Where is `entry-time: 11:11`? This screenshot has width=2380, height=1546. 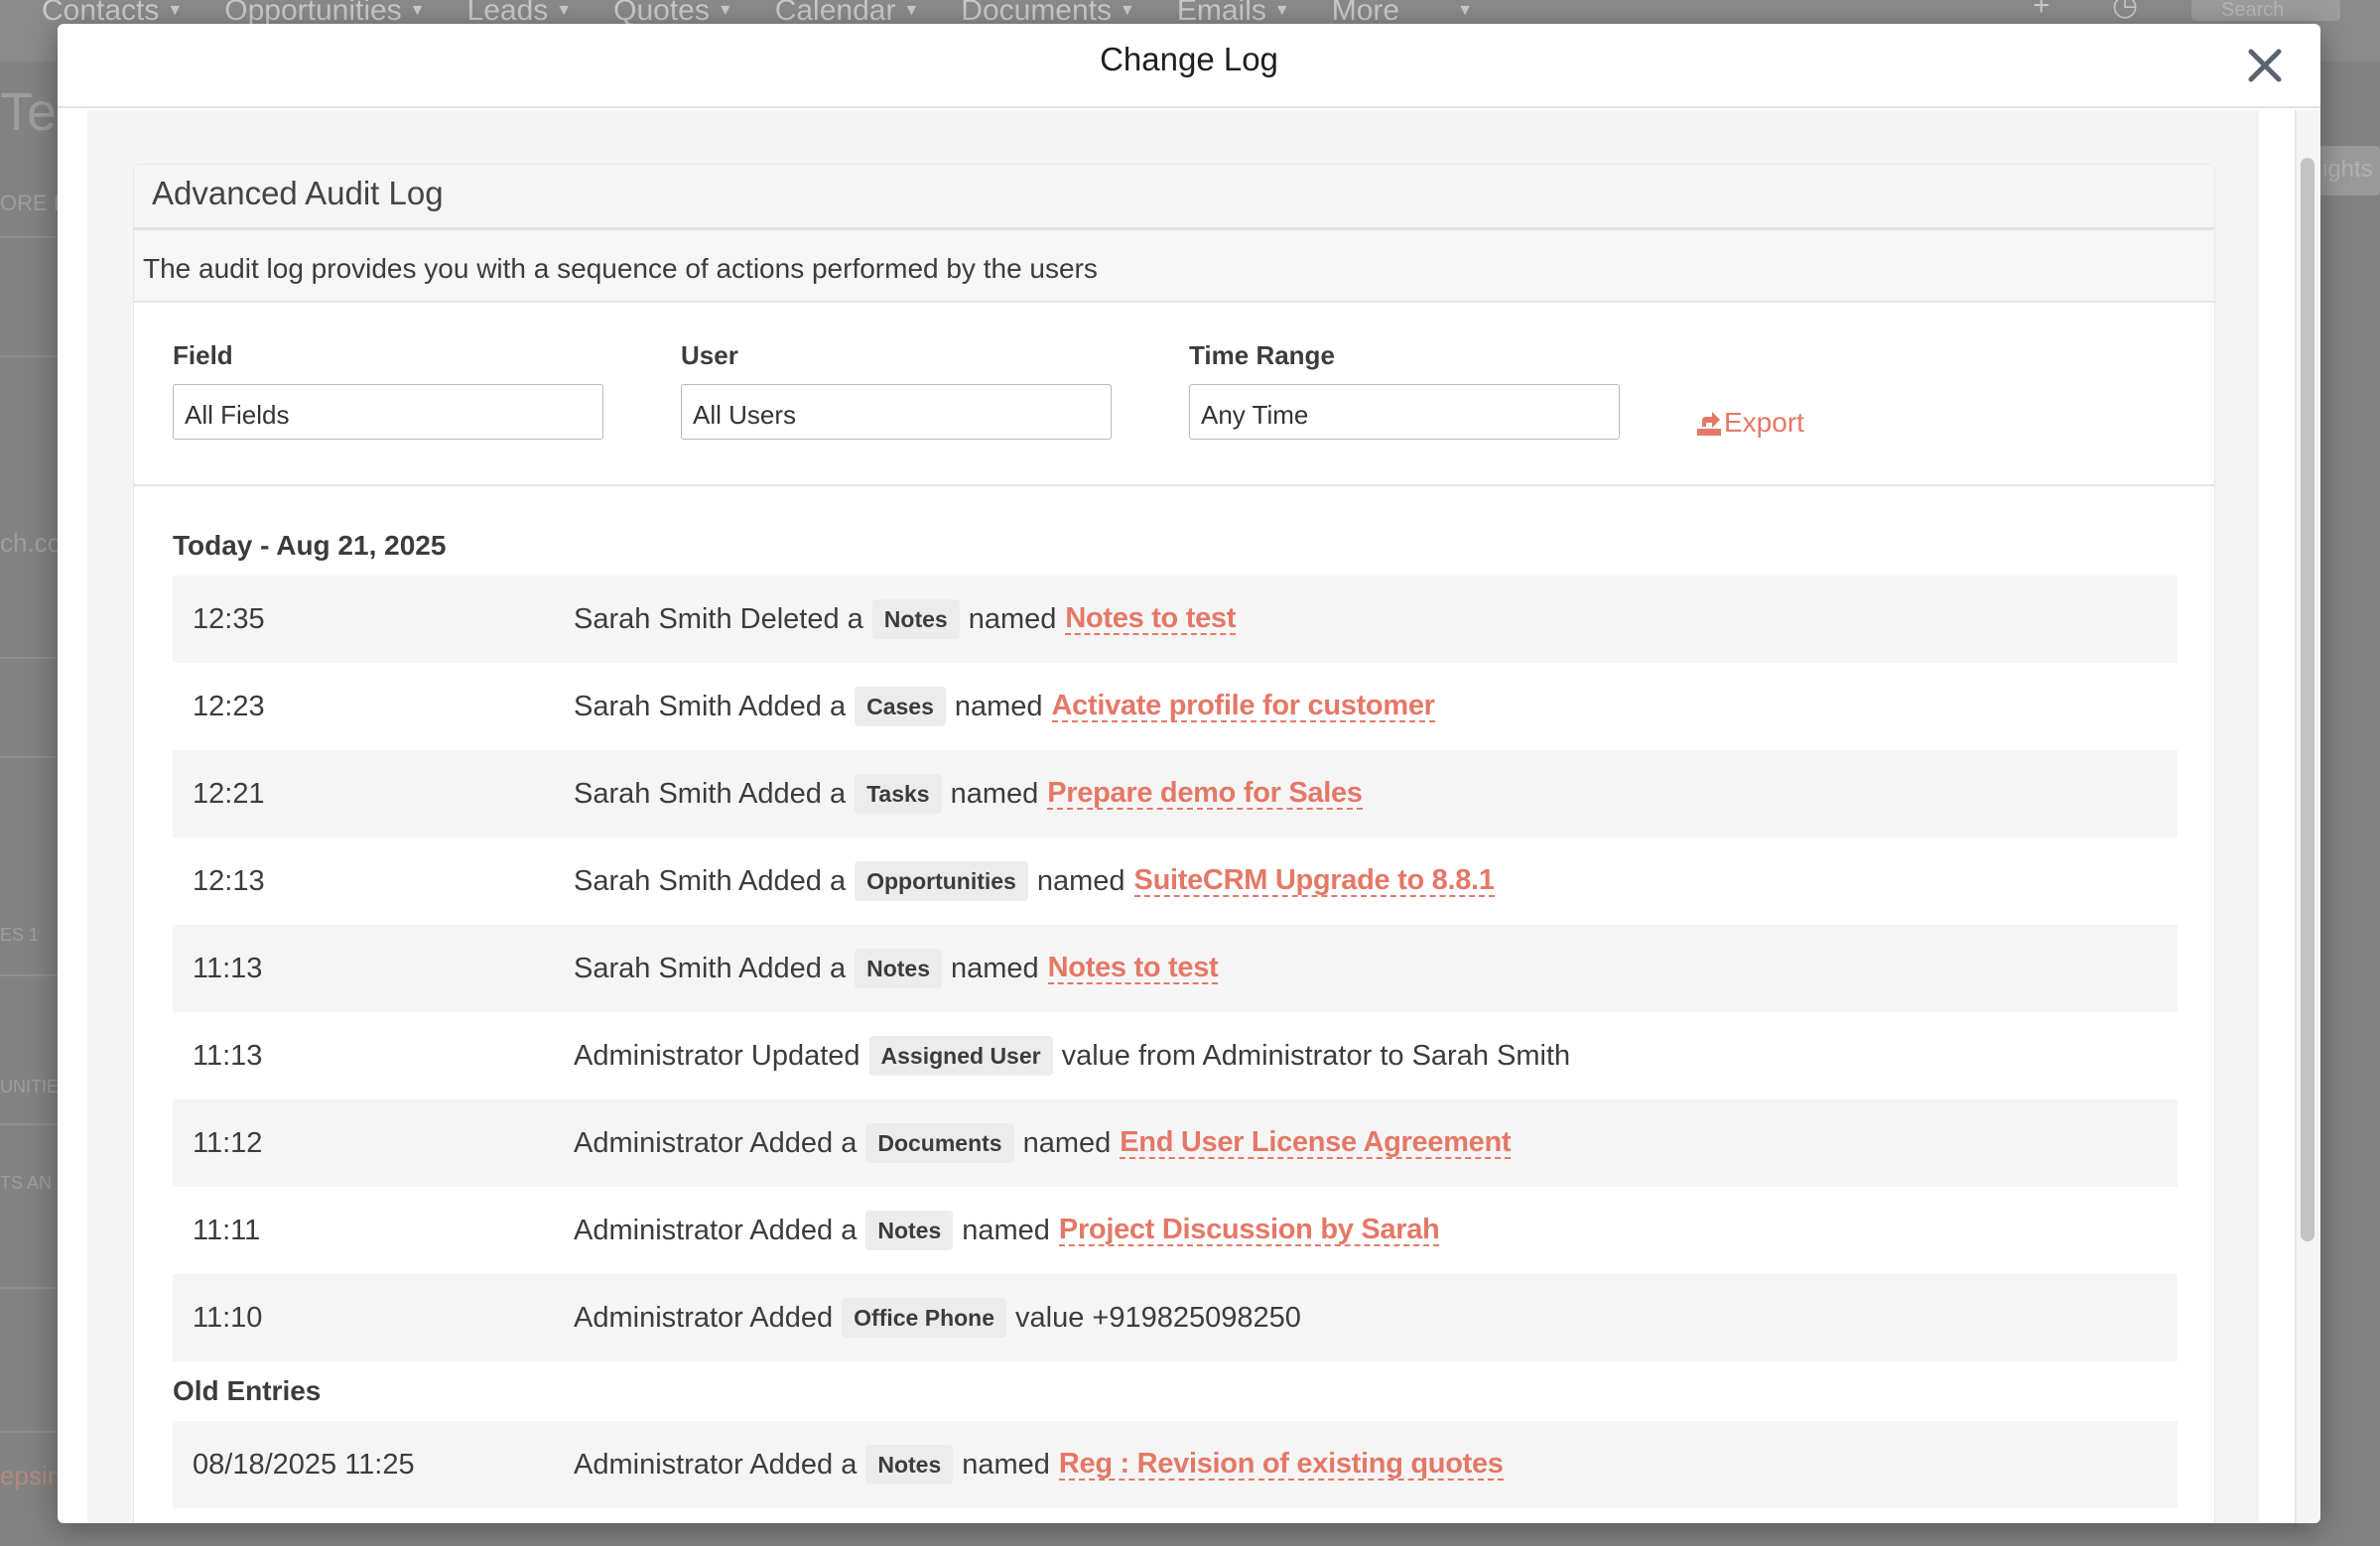
entry-time: 11:11 is located at coordinates (227, 1230).